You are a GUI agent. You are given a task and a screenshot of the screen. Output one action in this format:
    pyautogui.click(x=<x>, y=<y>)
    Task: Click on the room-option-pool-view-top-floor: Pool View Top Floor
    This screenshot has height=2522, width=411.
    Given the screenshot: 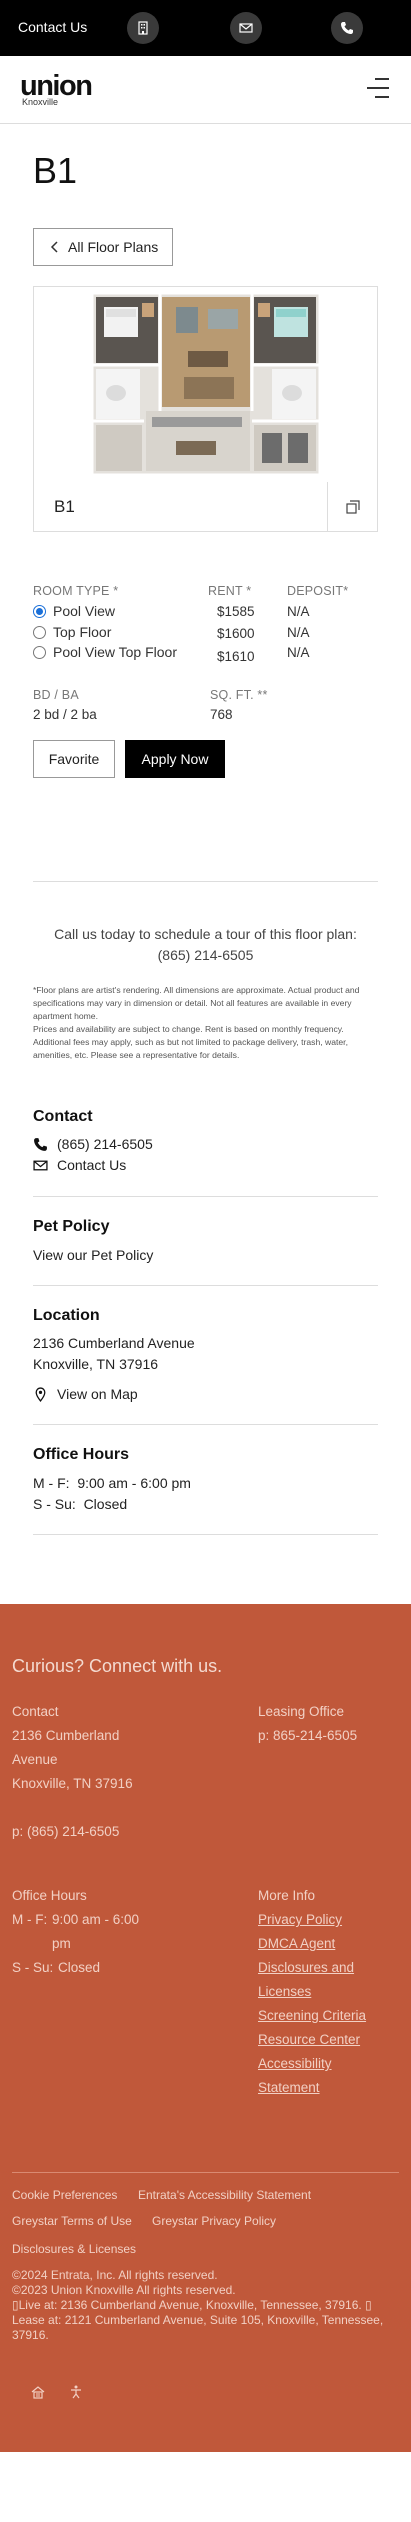 What is the action you would take?
    pyautogui.click(x=105, y=652)
    